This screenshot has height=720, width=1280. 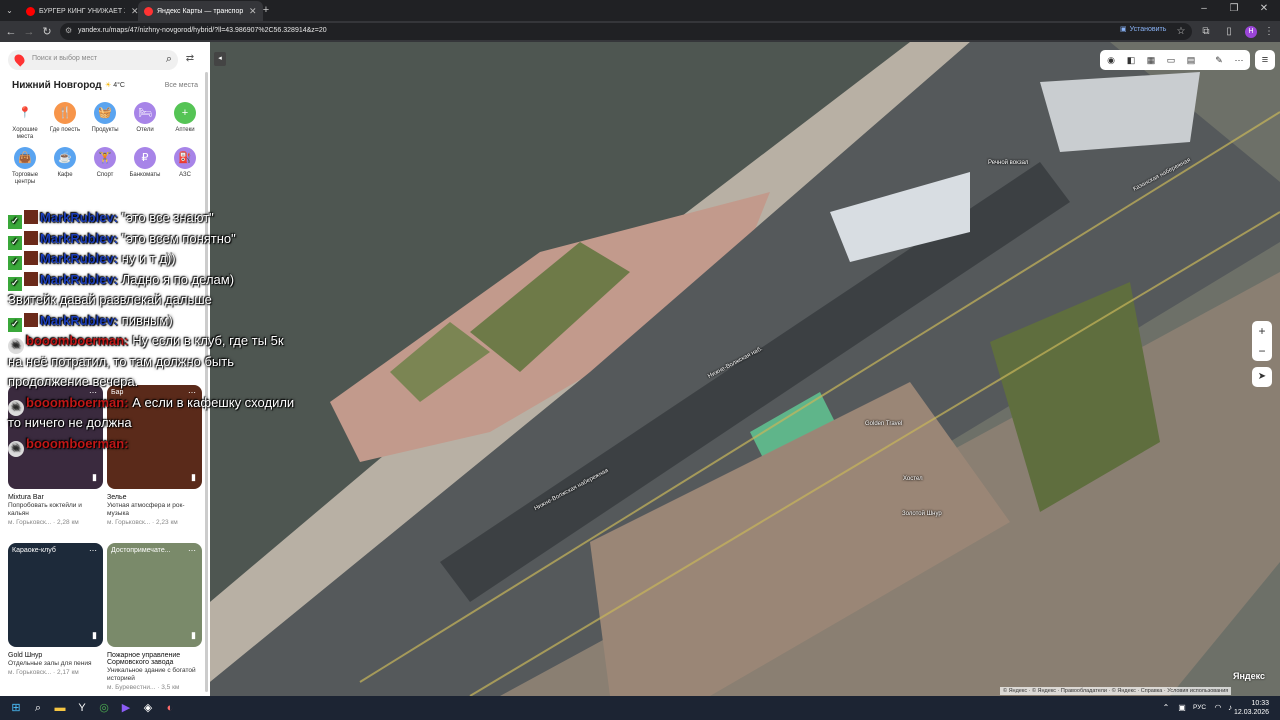 I want to click on transport-icon: ▭, so click(x=1171, y=60).